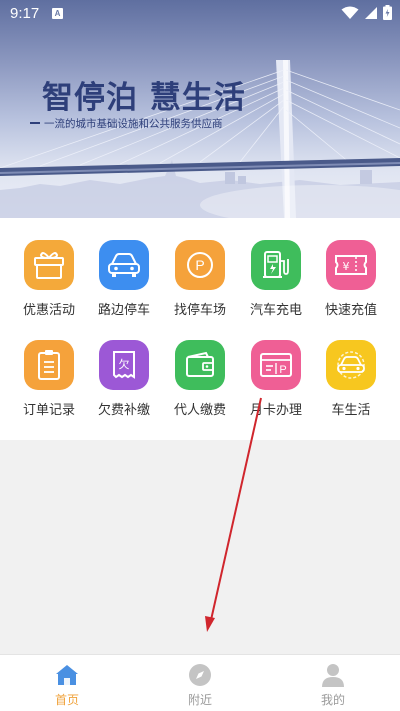 The height and width of the screenshot is (711, 400). I want to click on status-bar: 9:17 A, so click(200, 14).